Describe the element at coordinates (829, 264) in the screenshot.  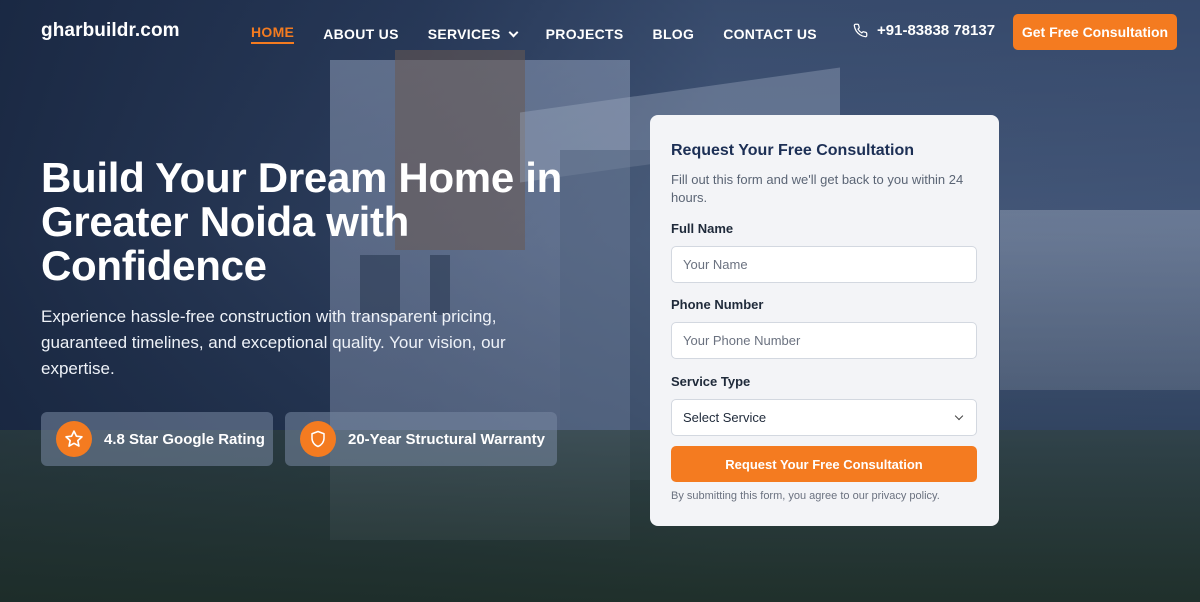
I see `full-name-input` at that location.